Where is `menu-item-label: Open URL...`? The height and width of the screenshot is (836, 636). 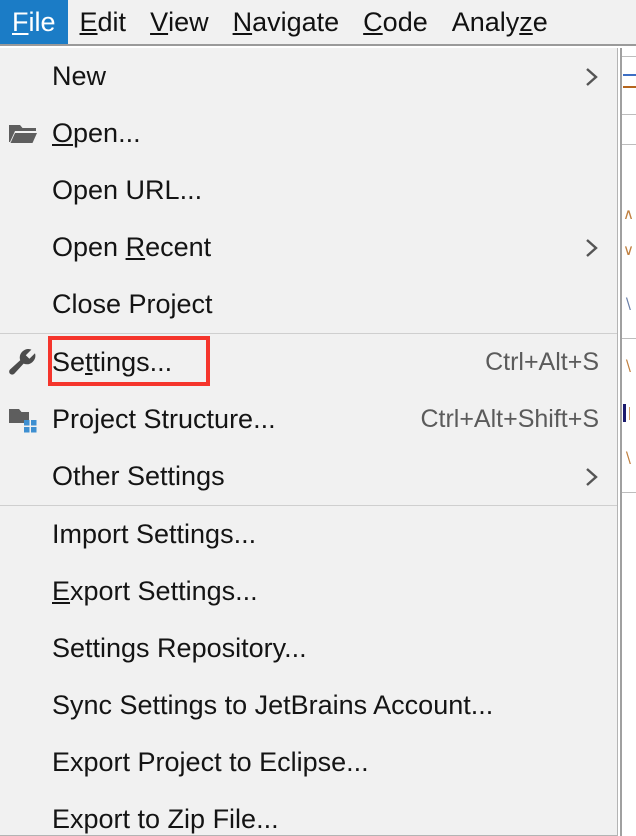
menu-item-label: Open URL... is located at coordinates (127, 190).